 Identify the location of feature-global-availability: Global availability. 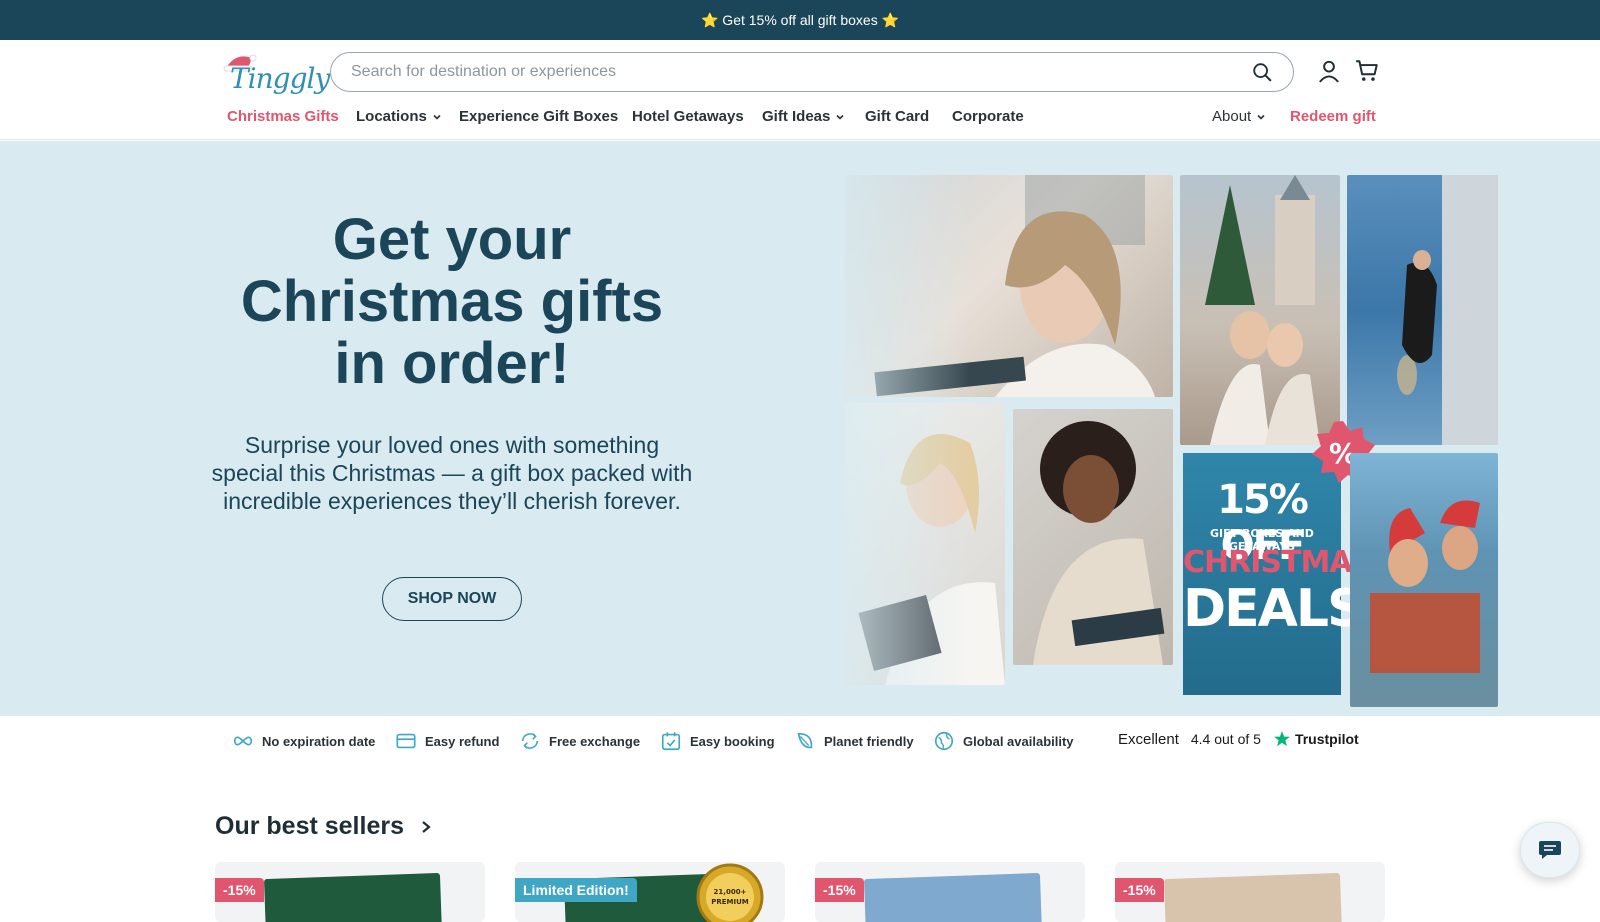
(1003, 741).